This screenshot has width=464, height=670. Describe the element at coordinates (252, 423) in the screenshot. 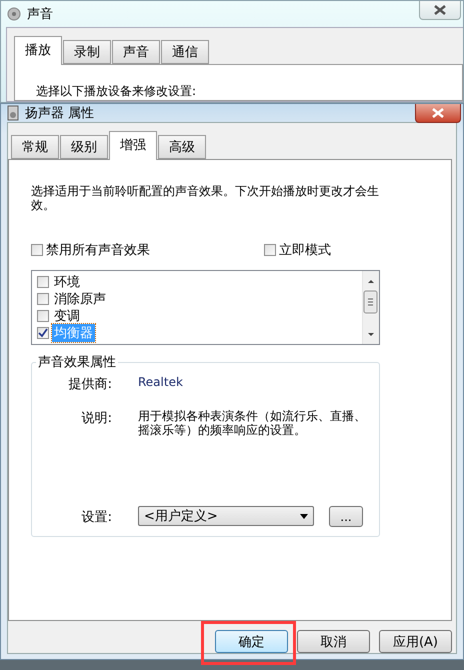

I see `description-text: 用于模拟各种表演条件（如流行乐、直播、摇滚乐等）的频率响应的设置。` at that location.